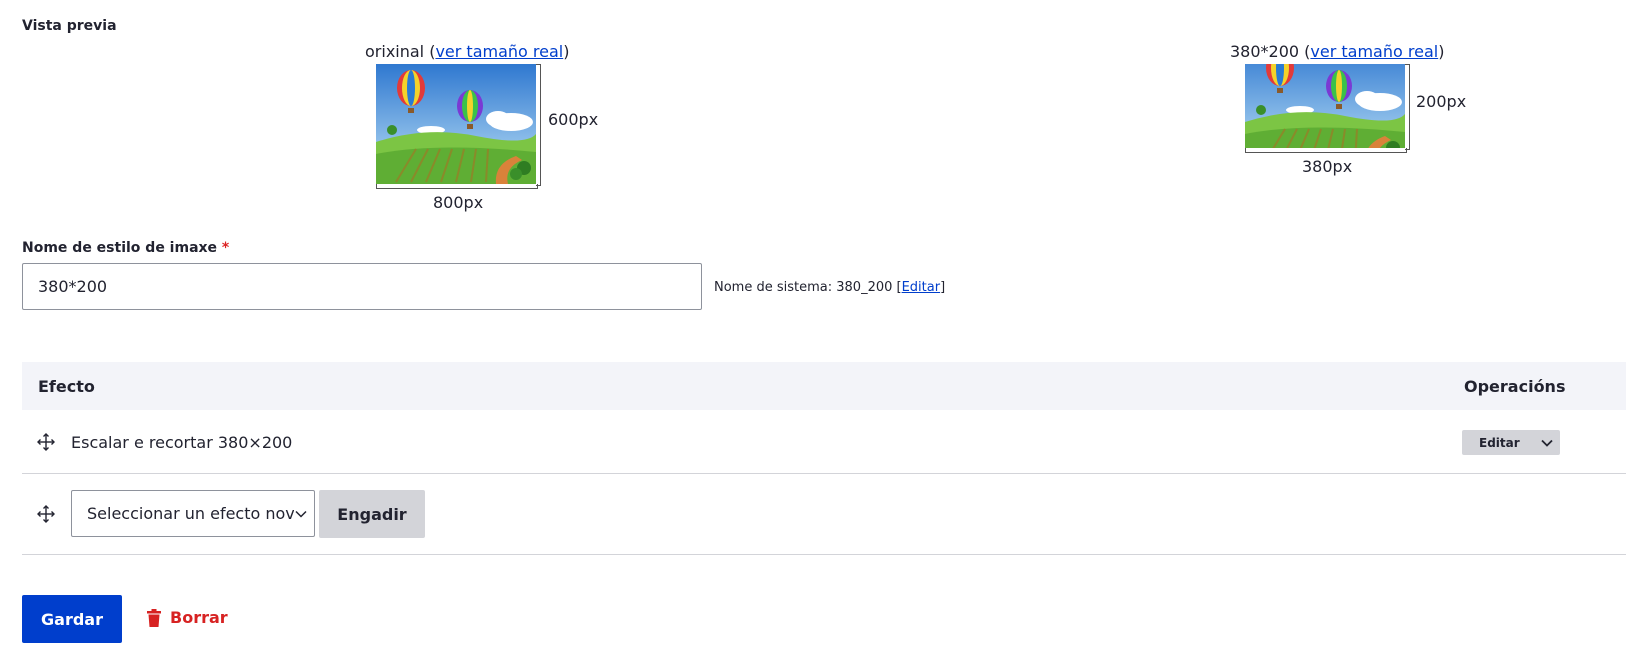 Image resolution: width=1626 pixels, height=655 pixels. Describe the element at coordinates (400, 51) in the screenshot. I see `original-caption-prefix: orixinal (` at that location.